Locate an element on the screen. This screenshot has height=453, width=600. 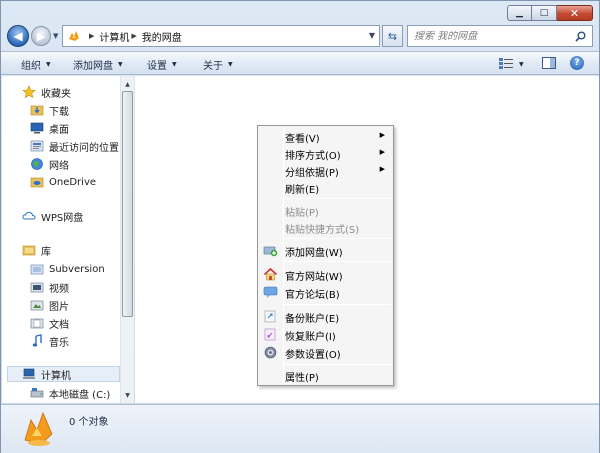
computer-icon is located at coordinates (29, 373).